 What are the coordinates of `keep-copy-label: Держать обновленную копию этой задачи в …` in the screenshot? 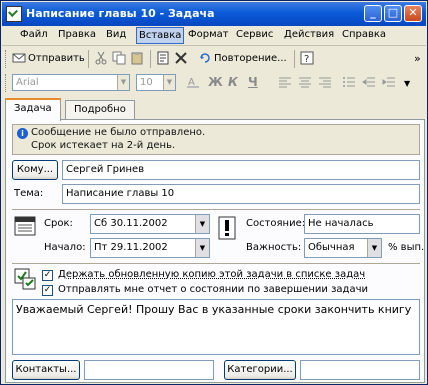 It's located at (212, 274).